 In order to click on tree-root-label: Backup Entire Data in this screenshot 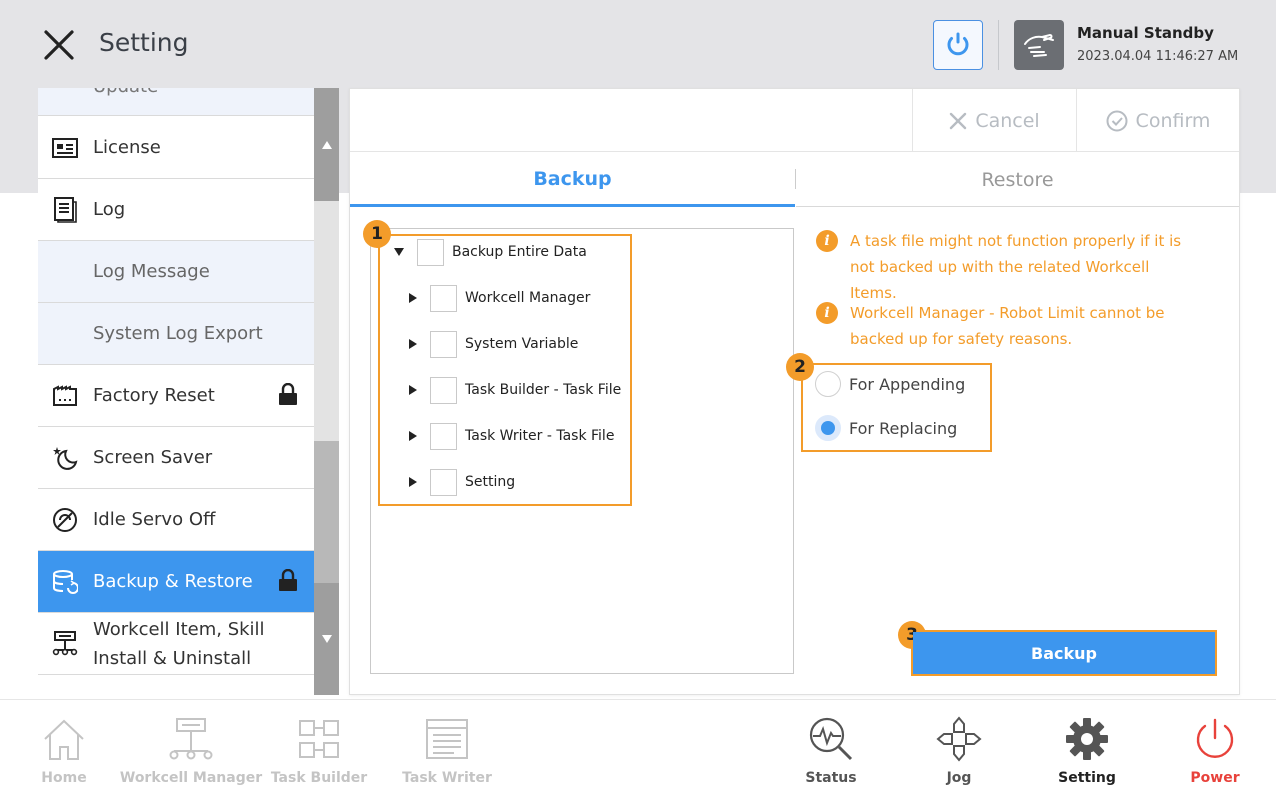, I will do `click(519, 252)`.